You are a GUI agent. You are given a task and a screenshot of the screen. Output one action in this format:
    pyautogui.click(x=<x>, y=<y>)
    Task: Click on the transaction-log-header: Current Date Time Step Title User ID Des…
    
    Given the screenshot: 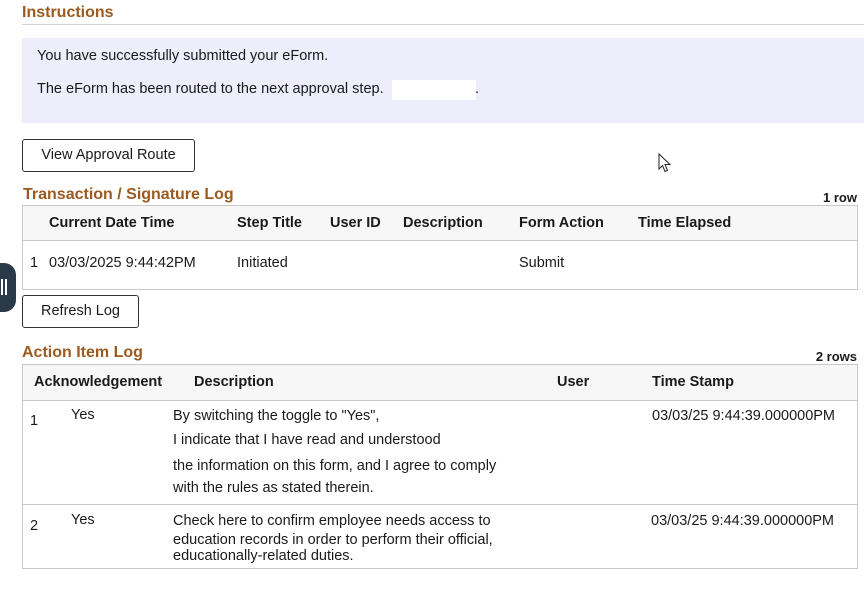 What is the action you would take?
    pyautogui.click(x=440, y=223)
    